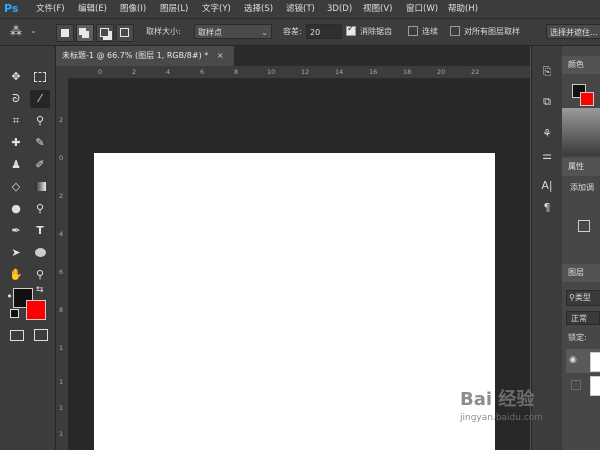 Image resolution: width=600 pixels, height=450 pixels. I want to click on ruler-tick-label: 10, so click(271, 72).